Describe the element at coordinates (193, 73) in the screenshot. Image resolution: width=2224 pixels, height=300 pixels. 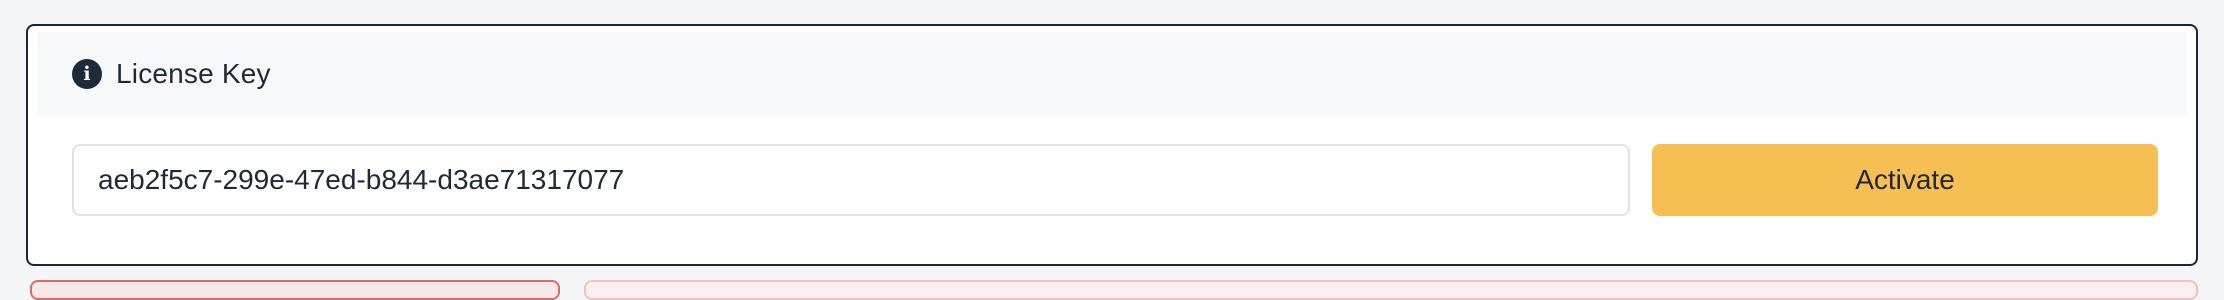
I see `card-title: License Key` at that location.